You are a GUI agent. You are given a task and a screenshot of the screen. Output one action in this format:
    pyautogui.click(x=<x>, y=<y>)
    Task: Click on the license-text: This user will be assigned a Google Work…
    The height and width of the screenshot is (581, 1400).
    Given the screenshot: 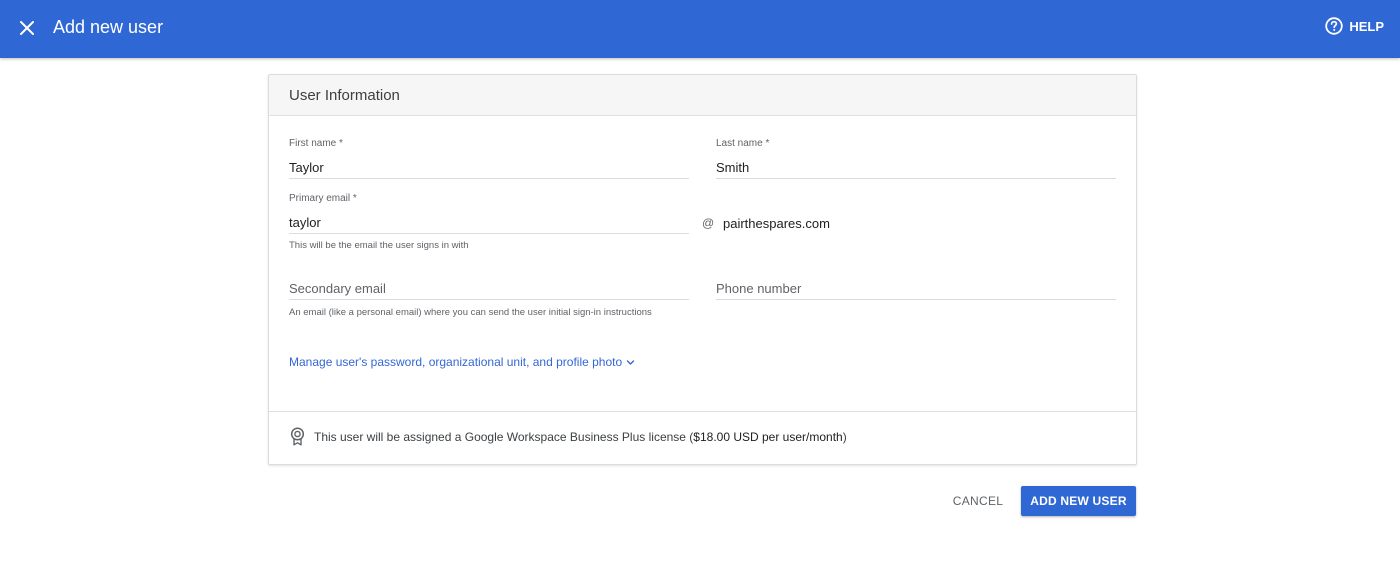 What is the action you would take?
    pyautogui.click(x=504, y=436)
    